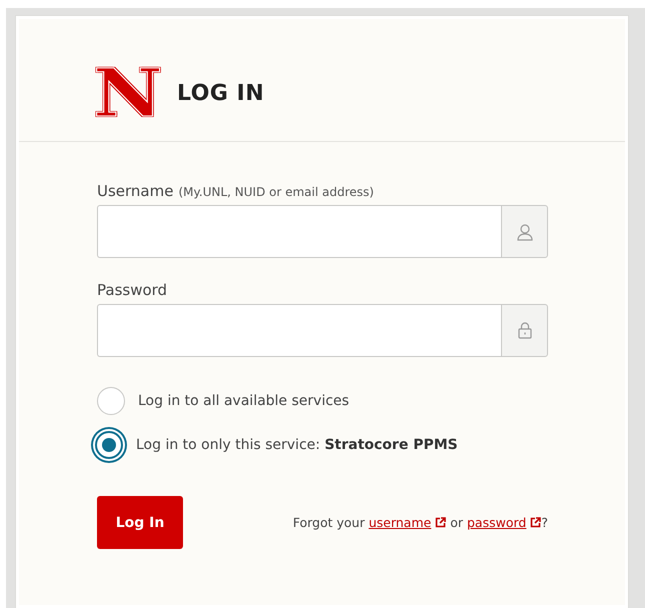 Image resolution: width=645 pixels, height=608 pixels. Describe the element at coordinates (244, 401) in the screenshot. I see `option-label: Log in to all available services` at that location.